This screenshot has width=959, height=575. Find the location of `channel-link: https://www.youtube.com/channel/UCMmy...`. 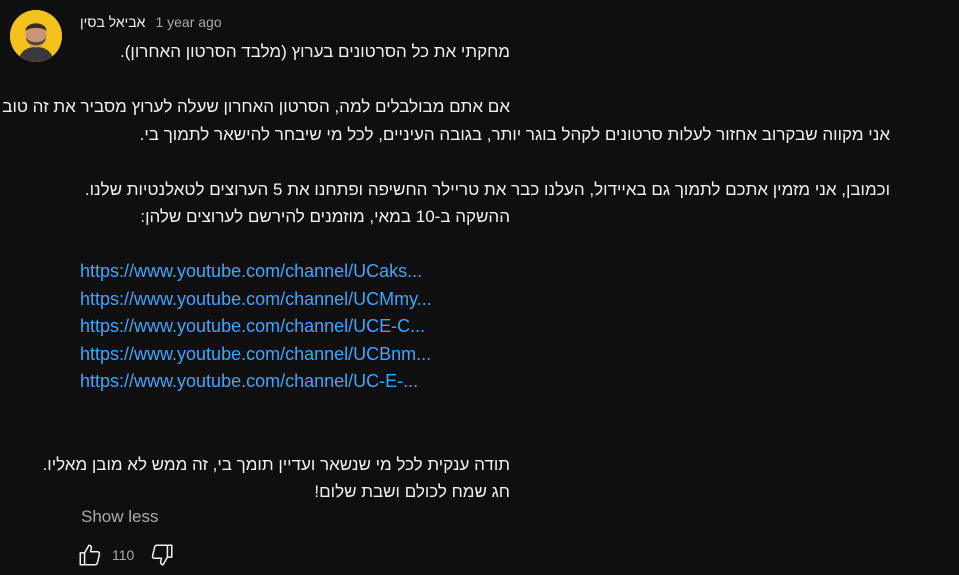

channel-link: https://www.youtube.com/channel/UCMmy... is located at coordinates (295, 300).